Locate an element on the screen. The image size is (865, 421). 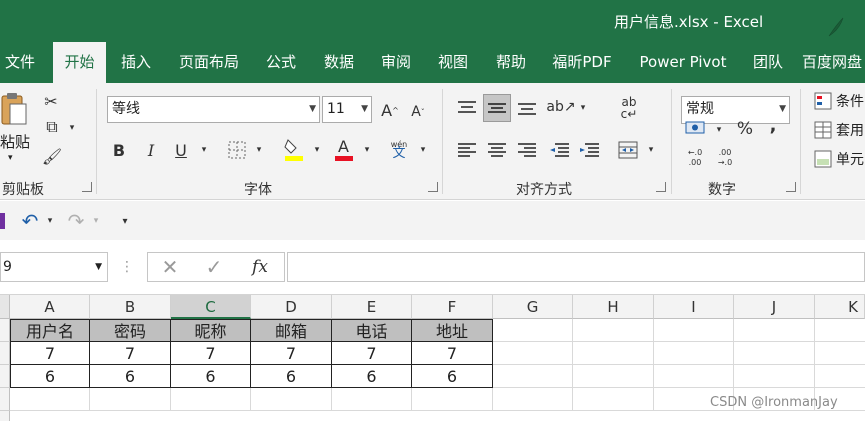
undo-icon: ↶ is located at coordinates (30, 221).